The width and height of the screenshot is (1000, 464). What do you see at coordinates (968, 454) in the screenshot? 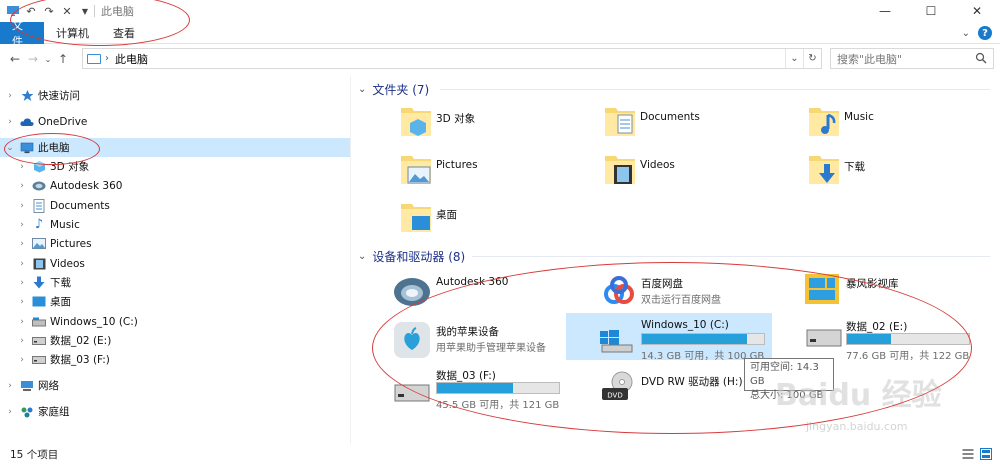
I see `details-view-icon` at bounding box center [968, 454].